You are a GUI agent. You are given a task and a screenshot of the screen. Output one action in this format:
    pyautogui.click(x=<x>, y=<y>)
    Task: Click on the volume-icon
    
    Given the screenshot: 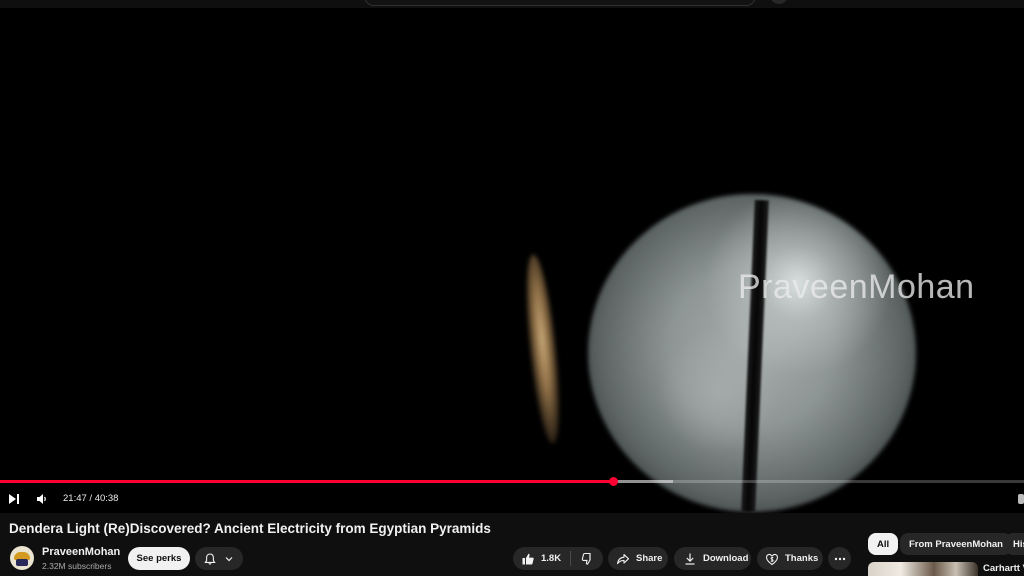 What is the action you would take?
    pyautogui.click(x=41, y=499)
    